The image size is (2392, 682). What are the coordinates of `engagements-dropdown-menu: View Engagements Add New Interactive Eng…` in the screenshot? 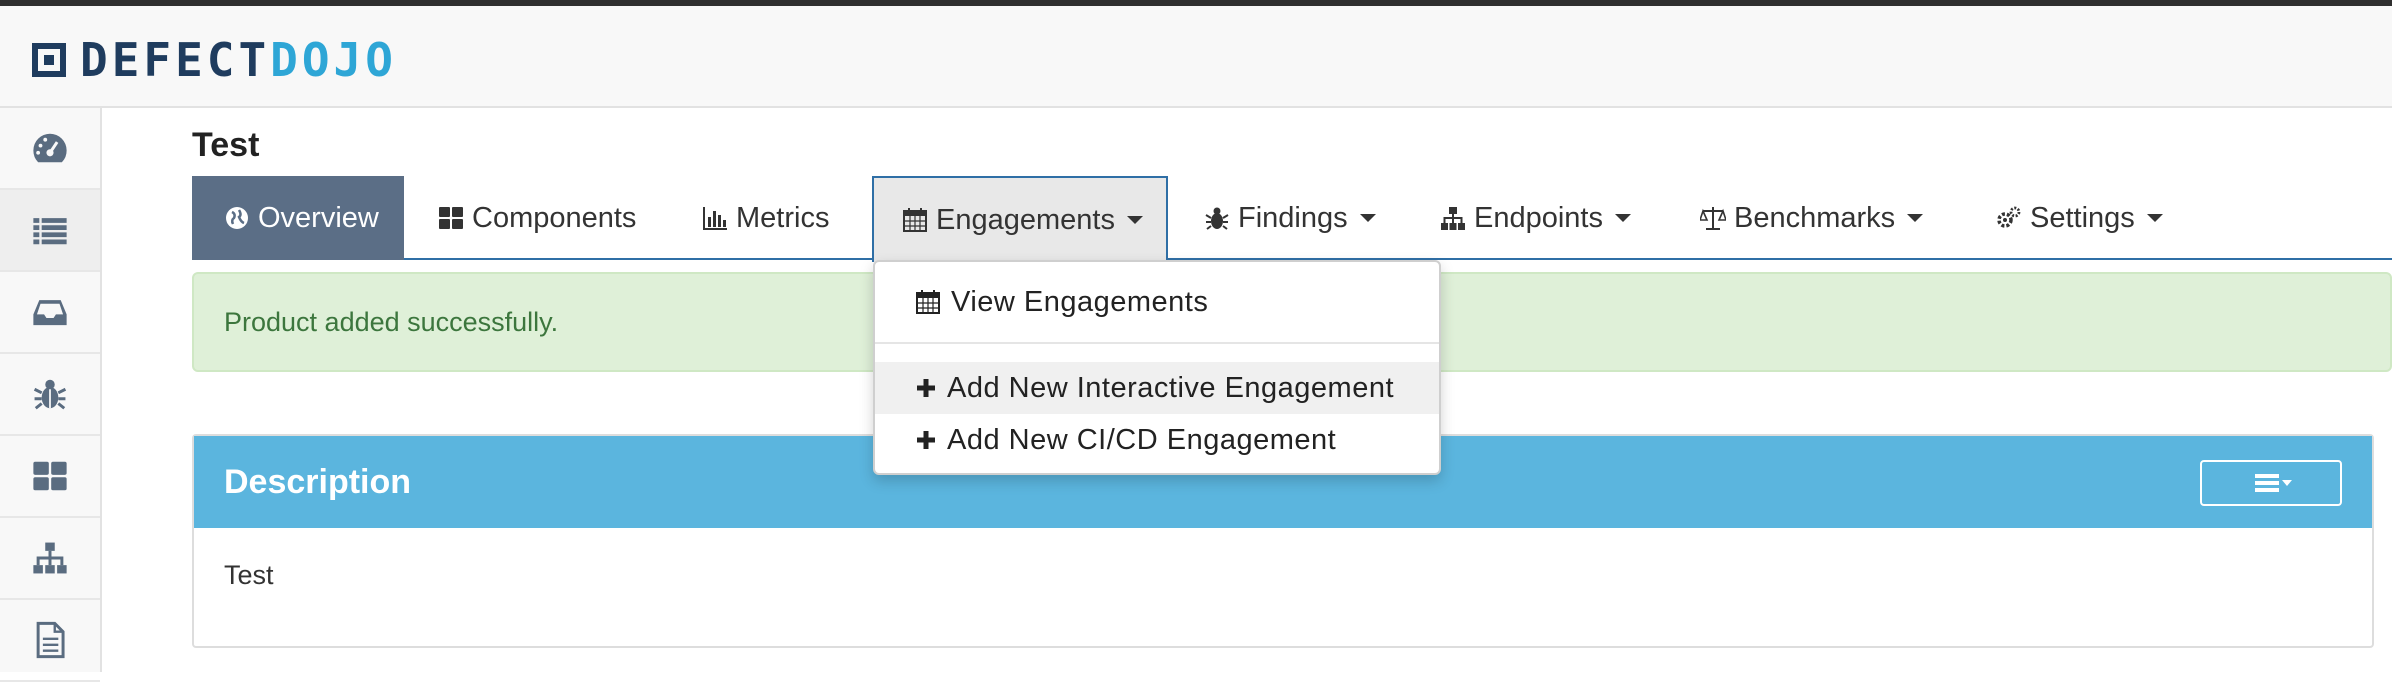 It's located at (1157, 367).